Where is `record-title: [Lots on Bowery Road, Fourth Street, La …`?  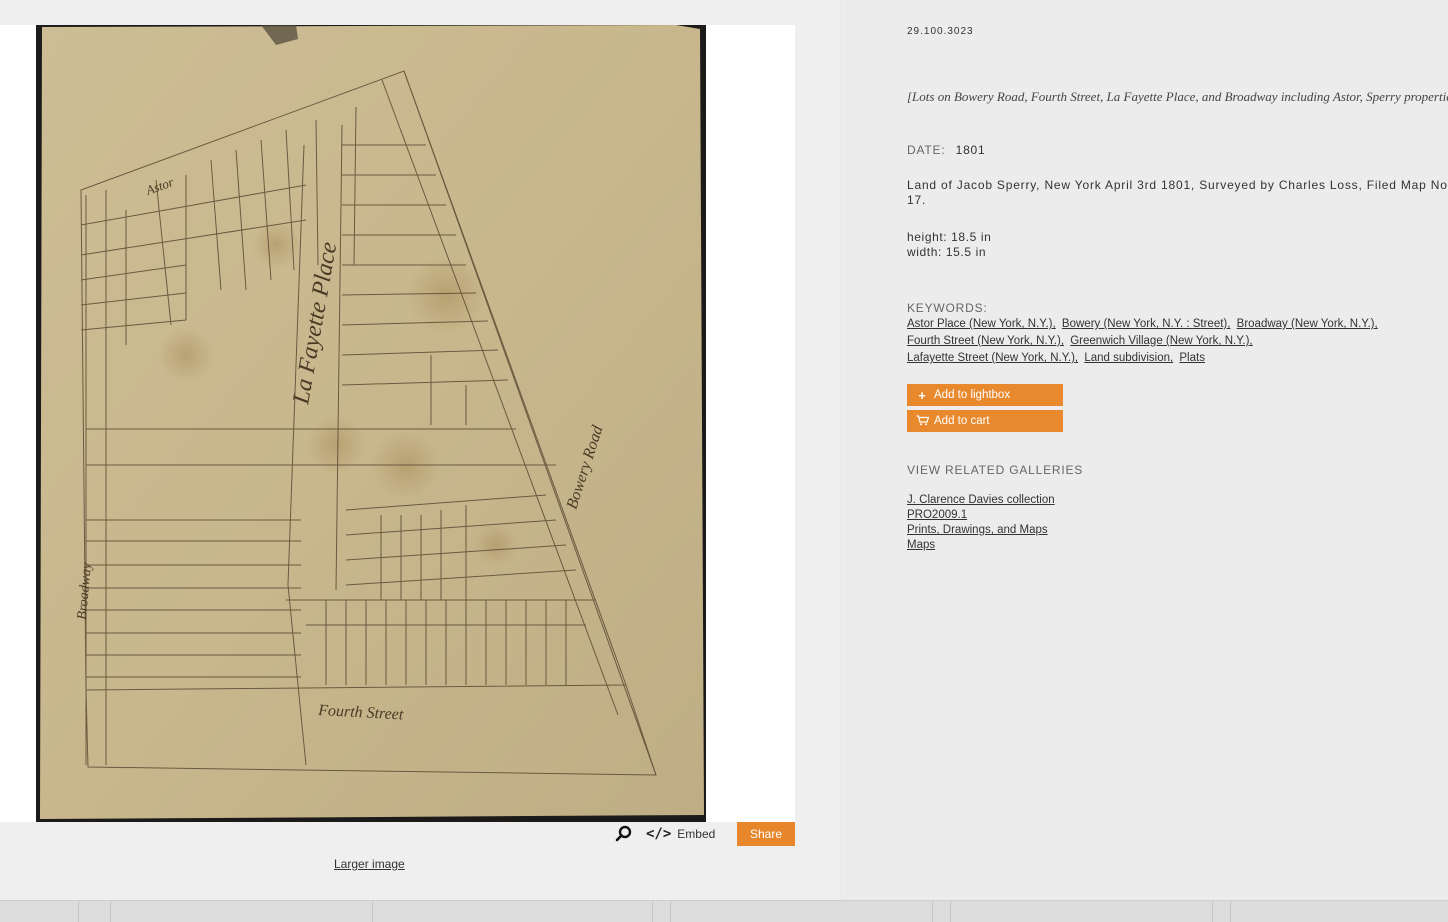 record-title: [Lots on Bowery Road, Fourth Street, La … is located at coordinates (1177, 96).